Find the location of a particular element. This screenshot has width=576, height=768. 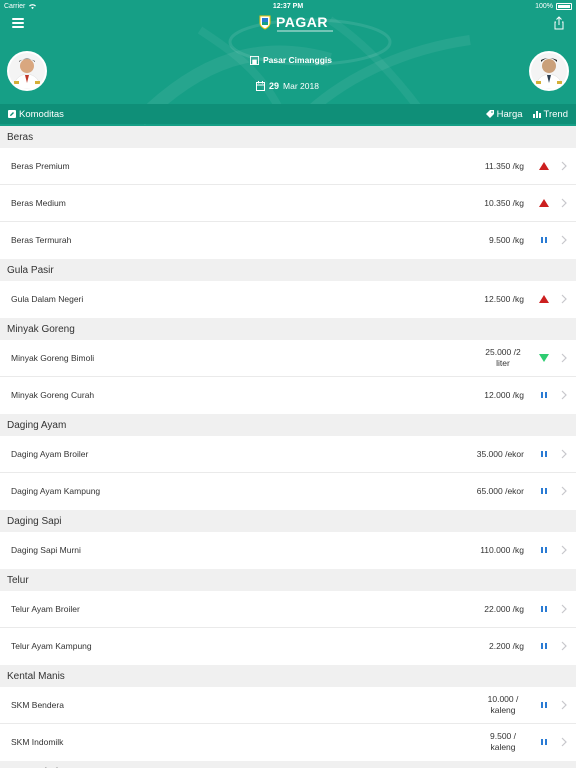

section-header: Susu Bubuk is located at coordinates (288, 764).